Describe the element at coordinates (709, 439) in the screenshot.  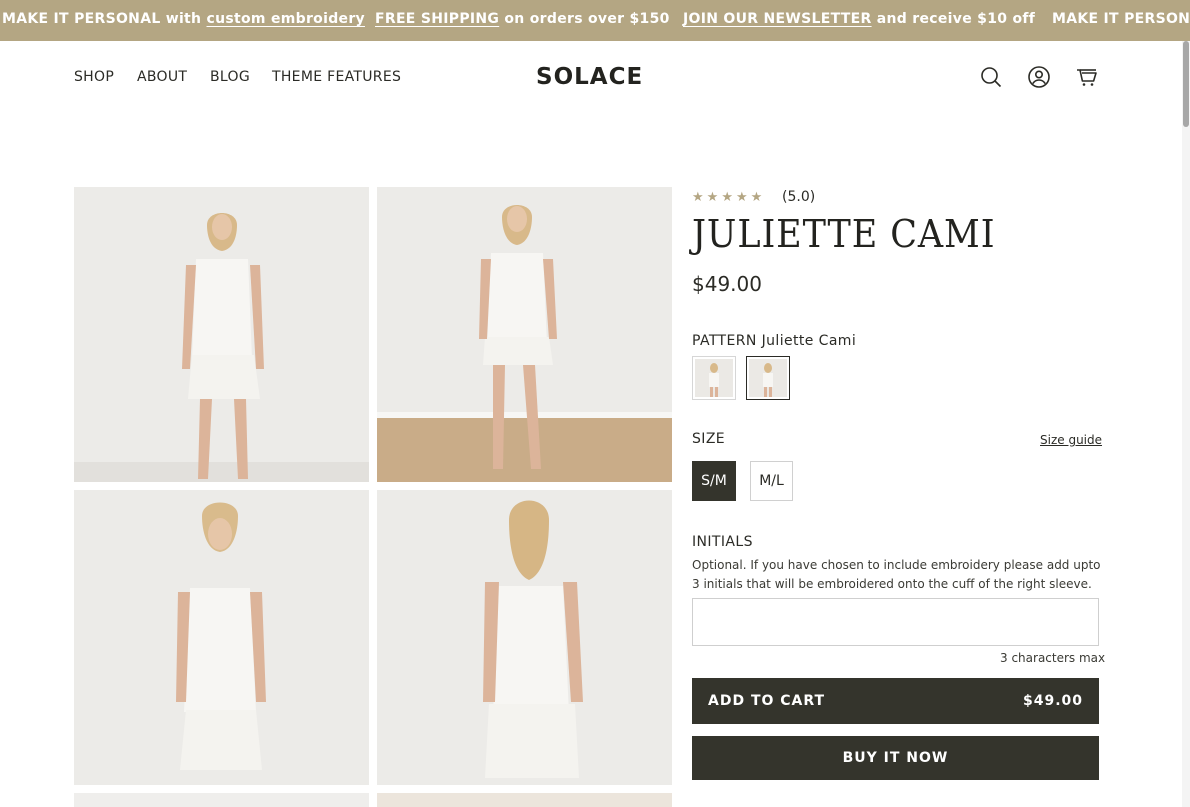
I see `size-label: SIZE` at that location.